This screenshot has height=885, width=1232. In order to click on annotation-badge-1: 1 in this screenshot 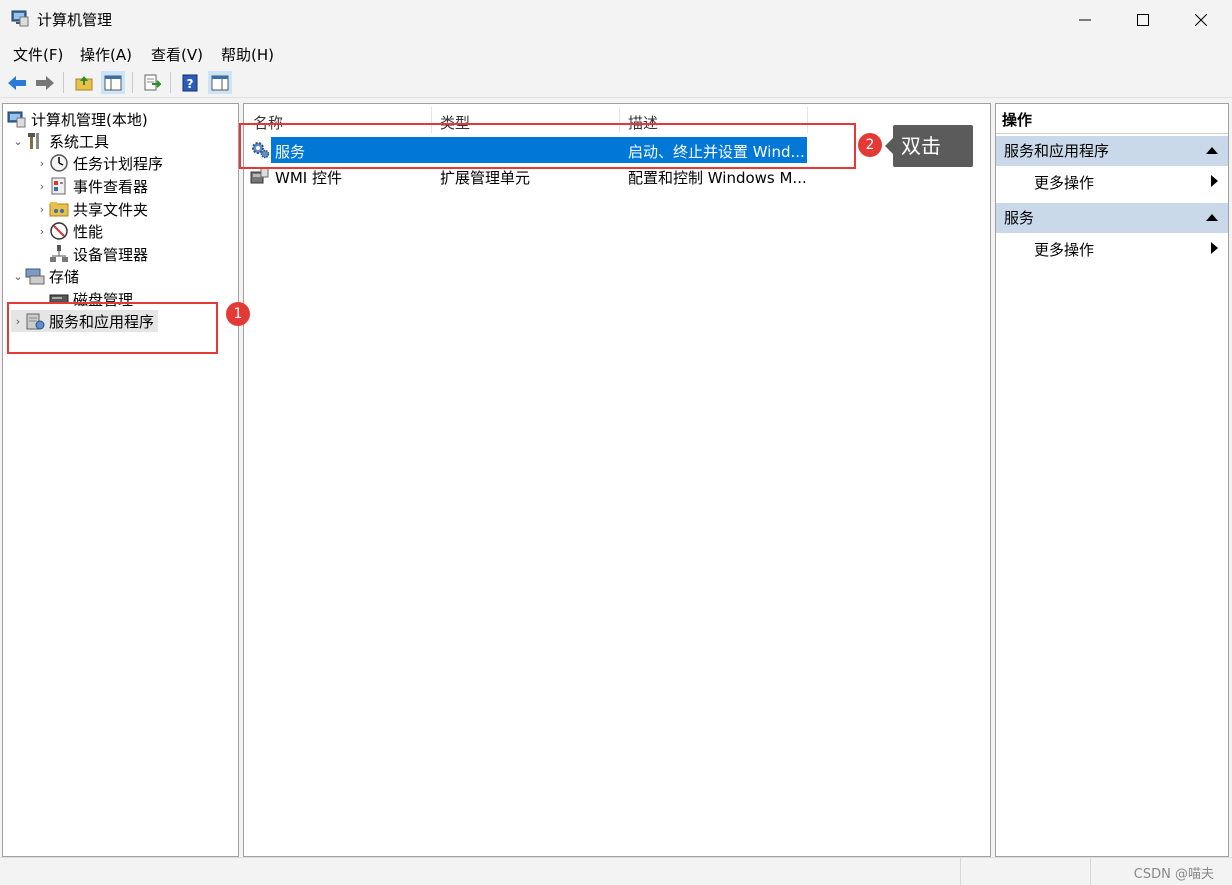, I will do `click(238, 314)`.